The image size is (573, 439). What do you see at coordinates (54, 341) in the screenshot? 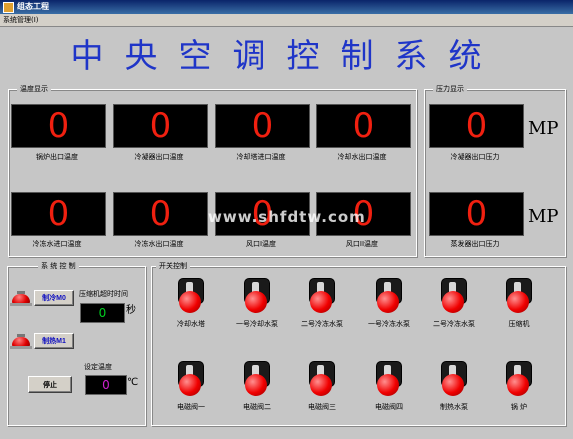
I see `heat-mode-button: 制热M1` at bounding box center [54, 341].